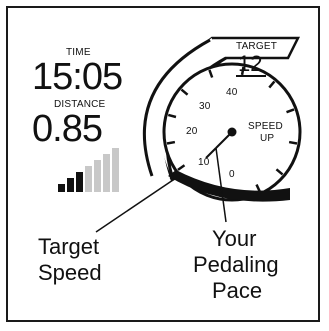  Describe the element at coordinates (234, 238) in the screenshot. I see `pedaling-pace-caption-line1: Your` at that location.